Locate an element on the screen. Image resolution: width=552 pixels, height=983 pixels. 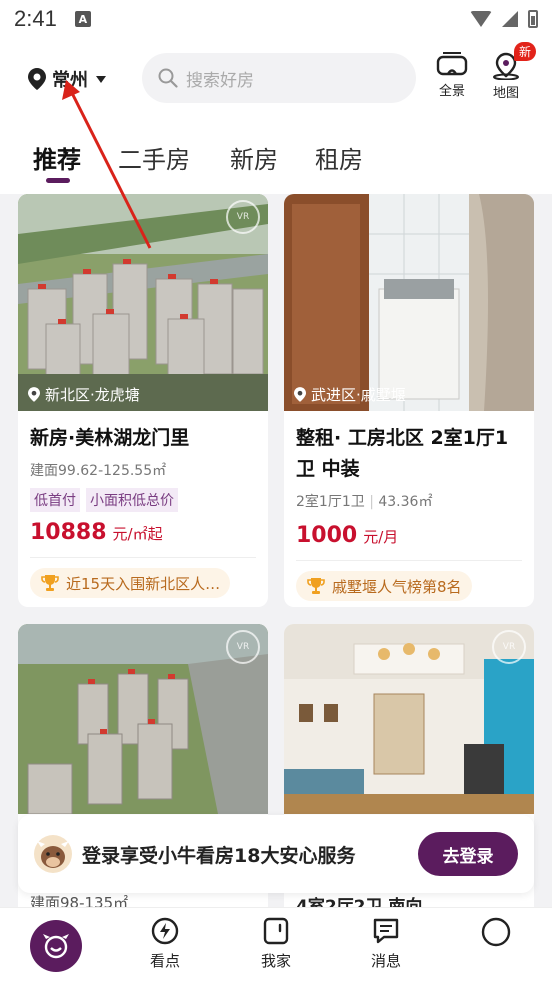
phone-icon is located at coordinates (276, 931).